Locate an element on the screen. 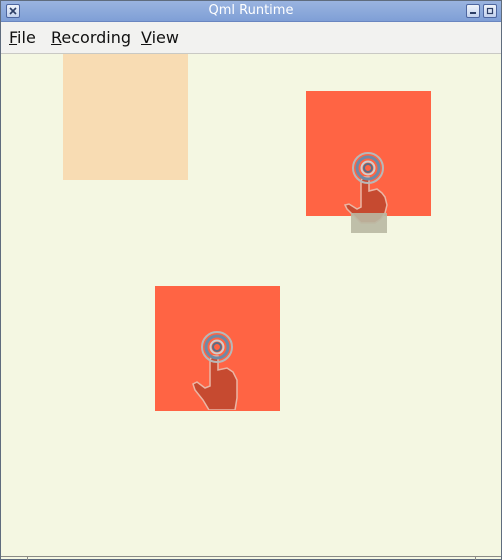 The width and height of the screenshot is (502, 560). minimize-icon is located at coordinates (473, 13).